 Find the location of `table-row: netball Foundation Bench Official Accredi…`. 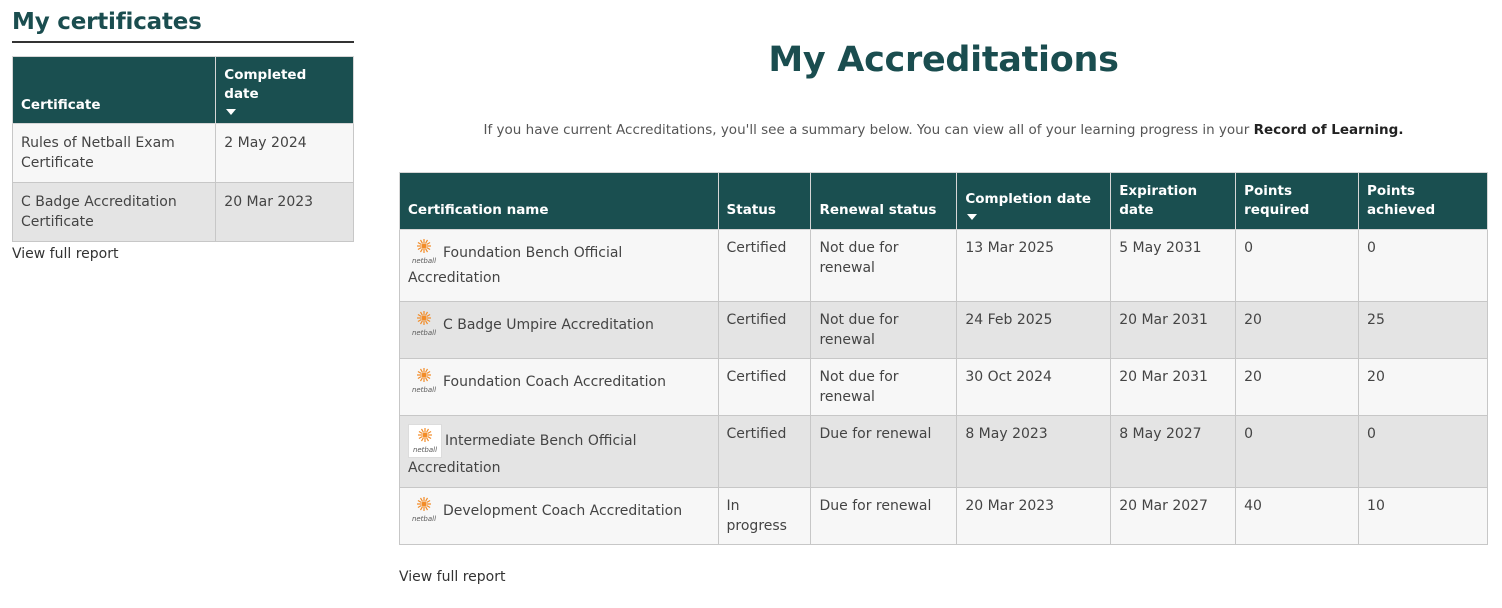

table-row: netball Foundation Bench Official Accredi… is located at coordinates (943, 265).